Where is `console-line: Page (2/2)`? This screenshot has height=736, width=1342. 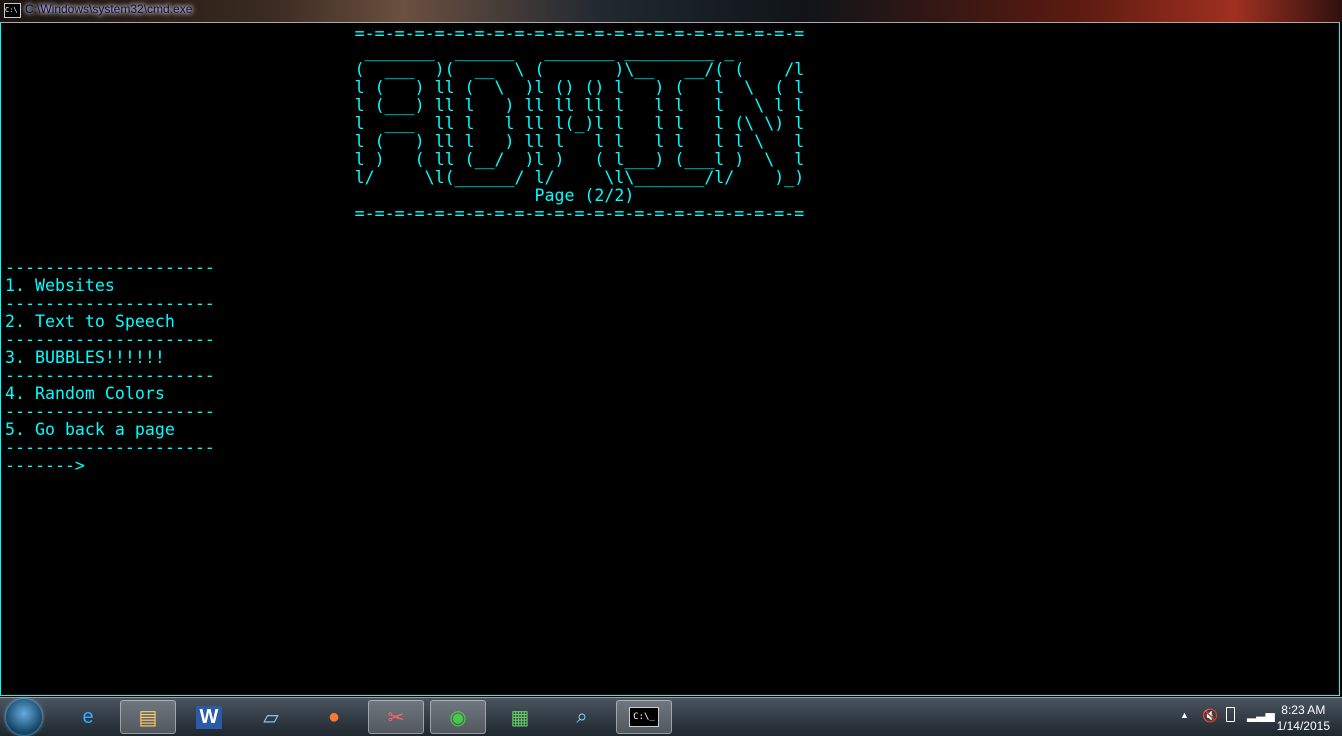
console-line: Page (2/2) is located at coordinates (320, 195).